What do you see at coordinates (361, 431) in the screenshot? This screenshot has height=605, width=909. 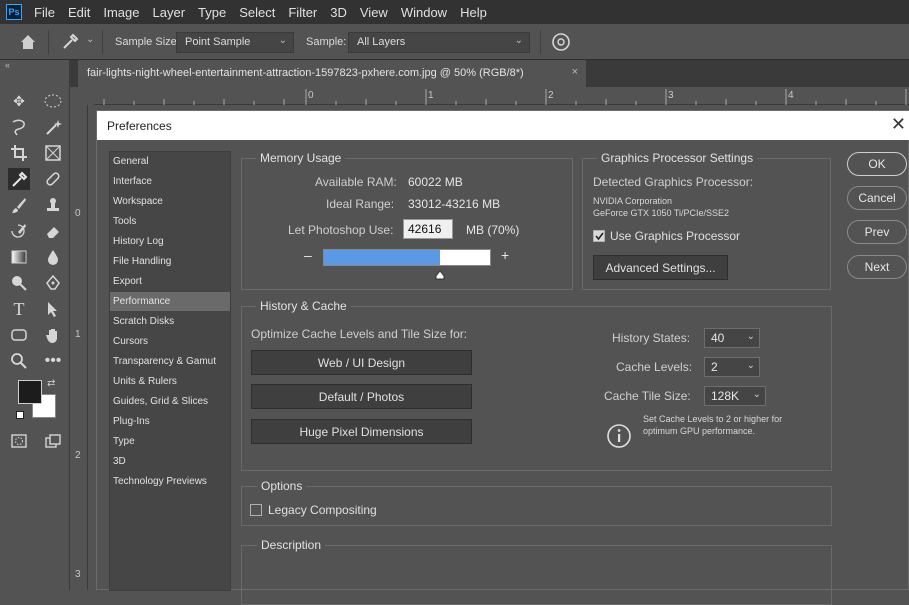 I see `huge-pixel-dimensions-button: Huge Pixel Dimensions` at bounding box center [361, 431].